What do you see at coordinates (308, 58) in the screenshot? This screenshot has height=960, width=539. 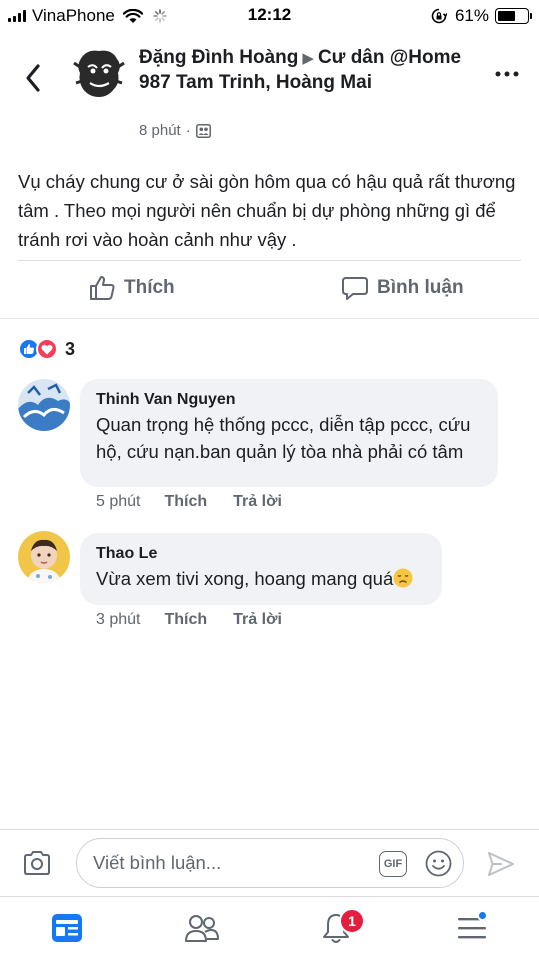 I see `arrow-right-icon: ▶` at bounding box center [308, 58].